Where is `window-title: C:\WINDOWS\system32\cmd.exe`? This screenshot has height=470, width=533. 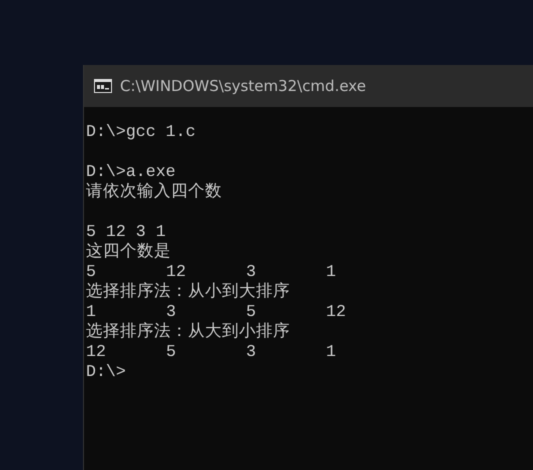
window-title: C:\WINDOWS\system32\cmd.exe is located at coordinates (243, 86).